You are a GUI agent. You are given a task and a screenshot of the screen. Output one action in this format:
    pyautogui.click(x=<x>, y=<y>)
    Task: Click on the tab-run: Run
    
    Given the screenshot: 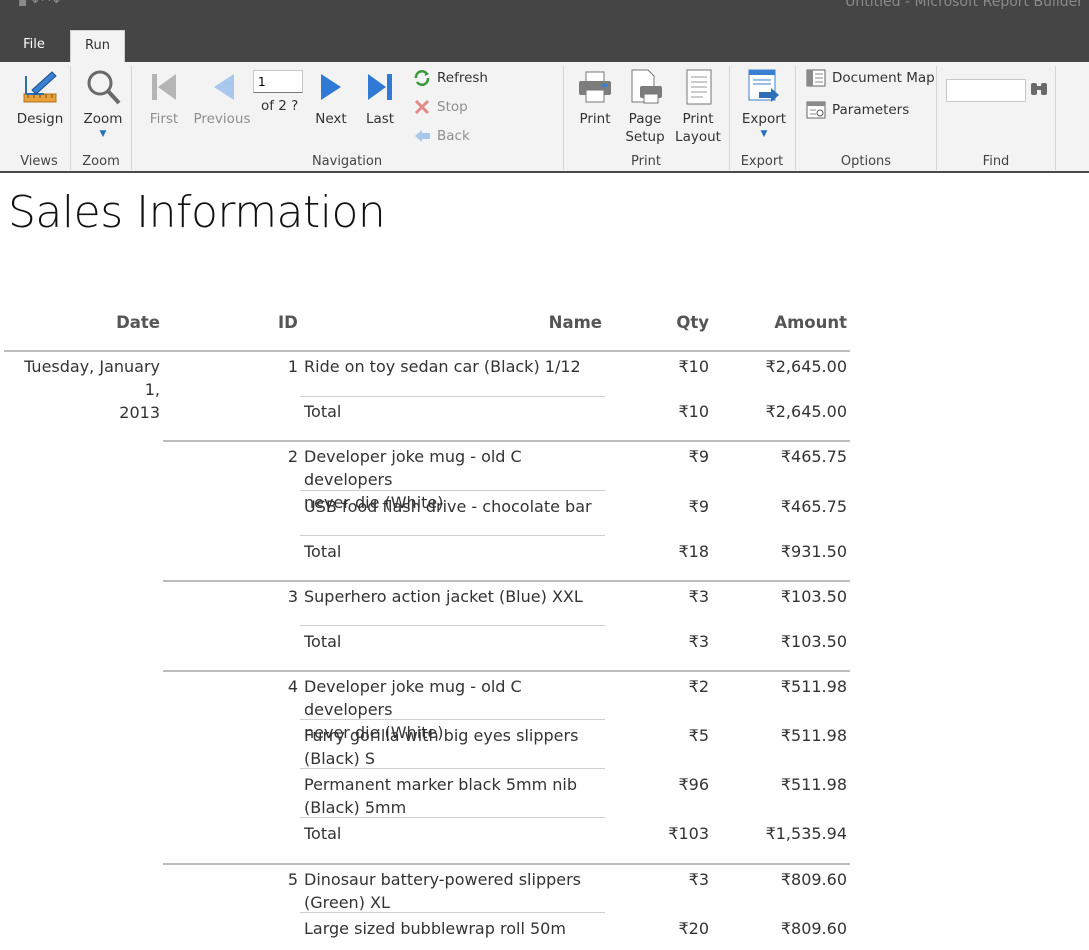 What is the action you would take?
    pyautogui.click(x=97, y=46)
    